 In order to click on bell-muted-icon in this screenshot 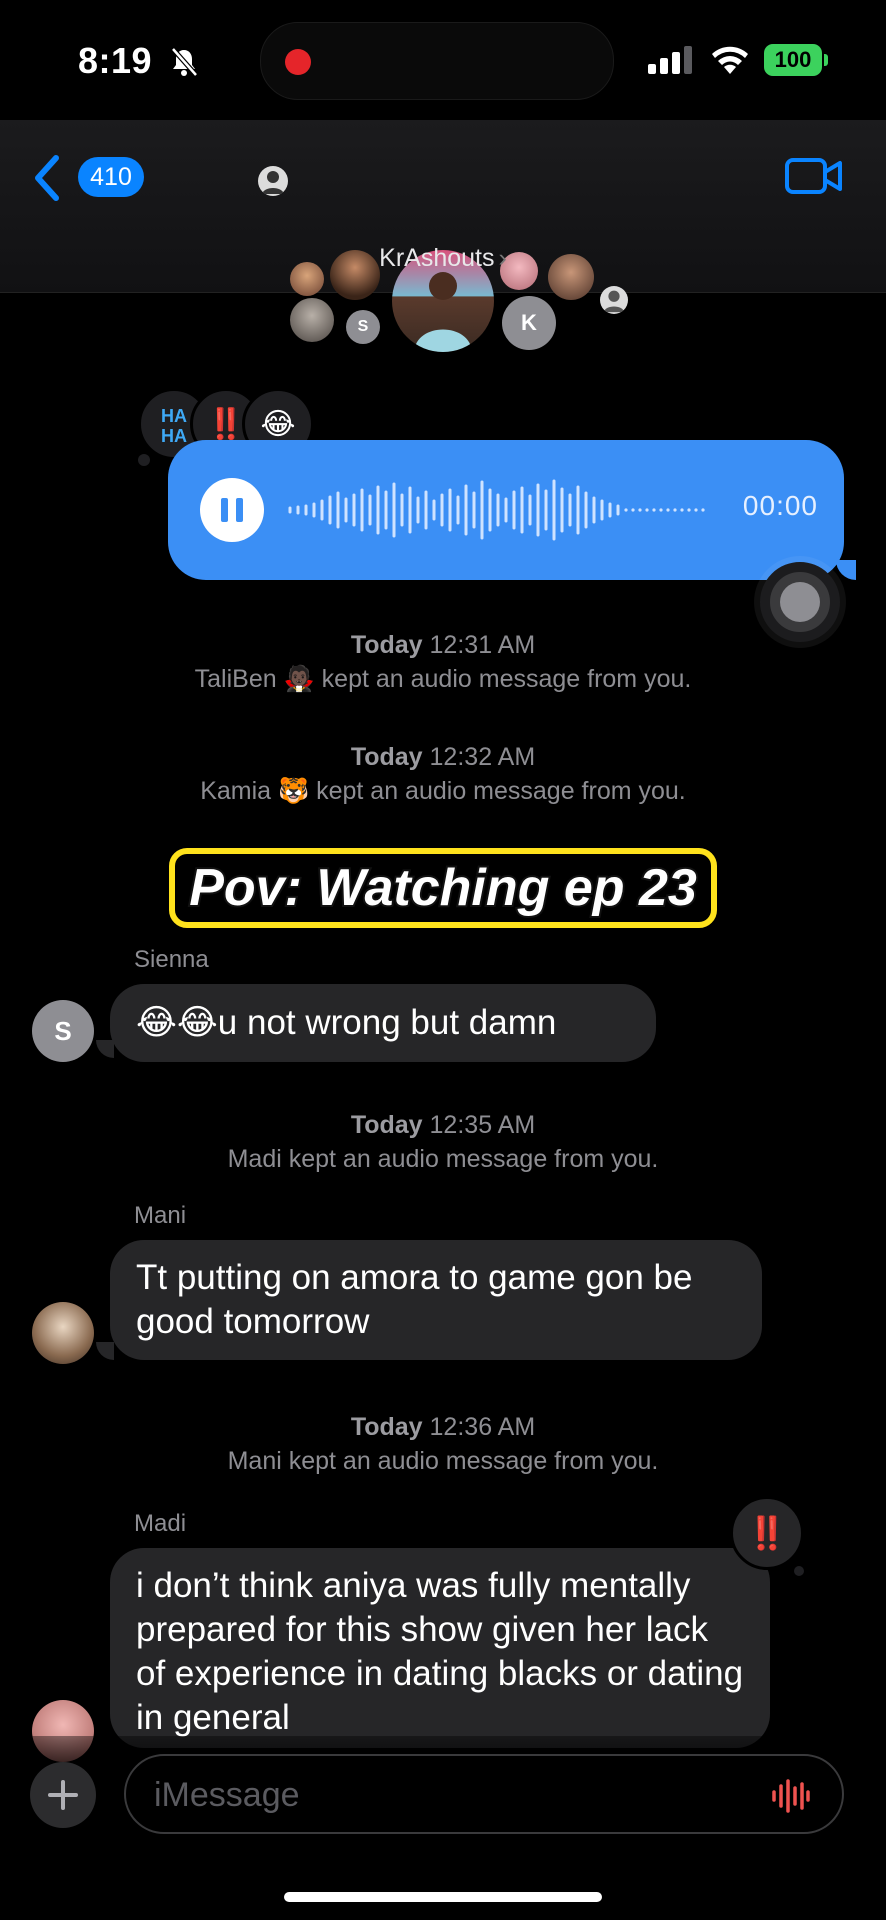, I will do `click(184, 62)`.